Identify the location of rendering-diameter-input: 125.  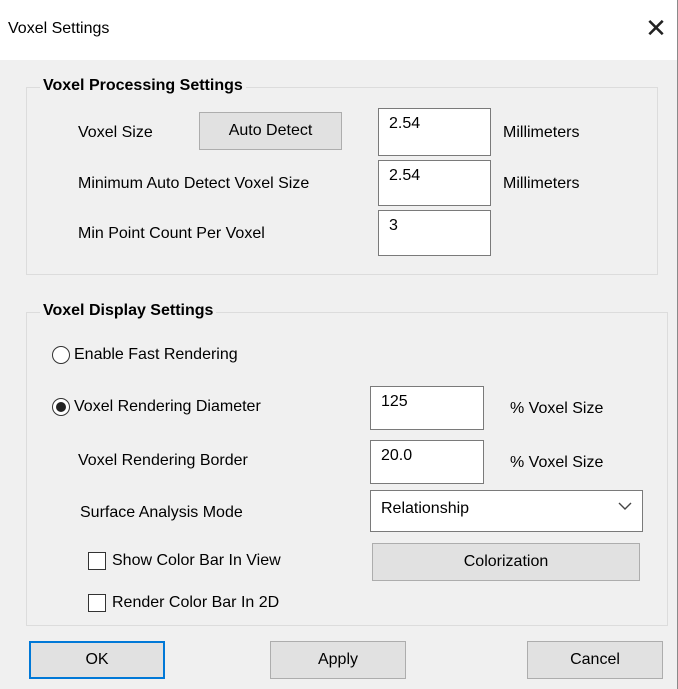
(427, 408).